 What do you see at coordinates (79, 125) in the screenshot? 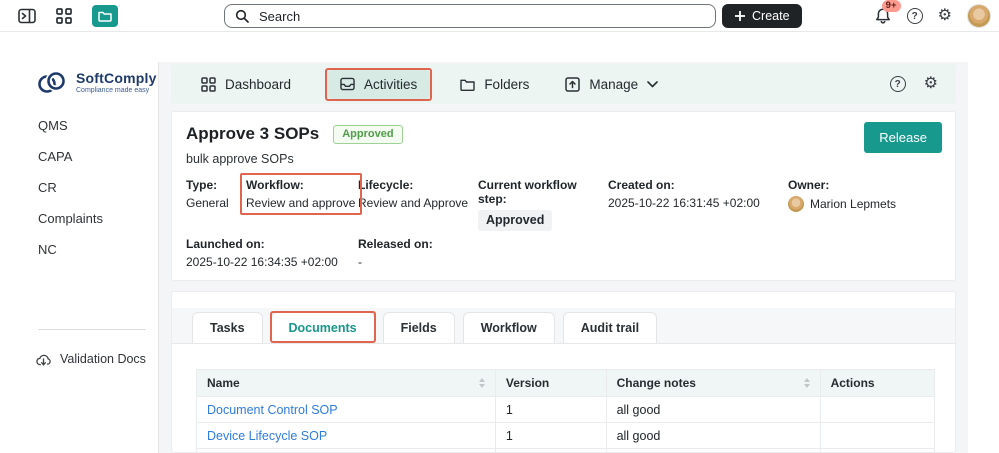
I see `sidebar-item-qms: QMS` at bounding box center [79, 125].